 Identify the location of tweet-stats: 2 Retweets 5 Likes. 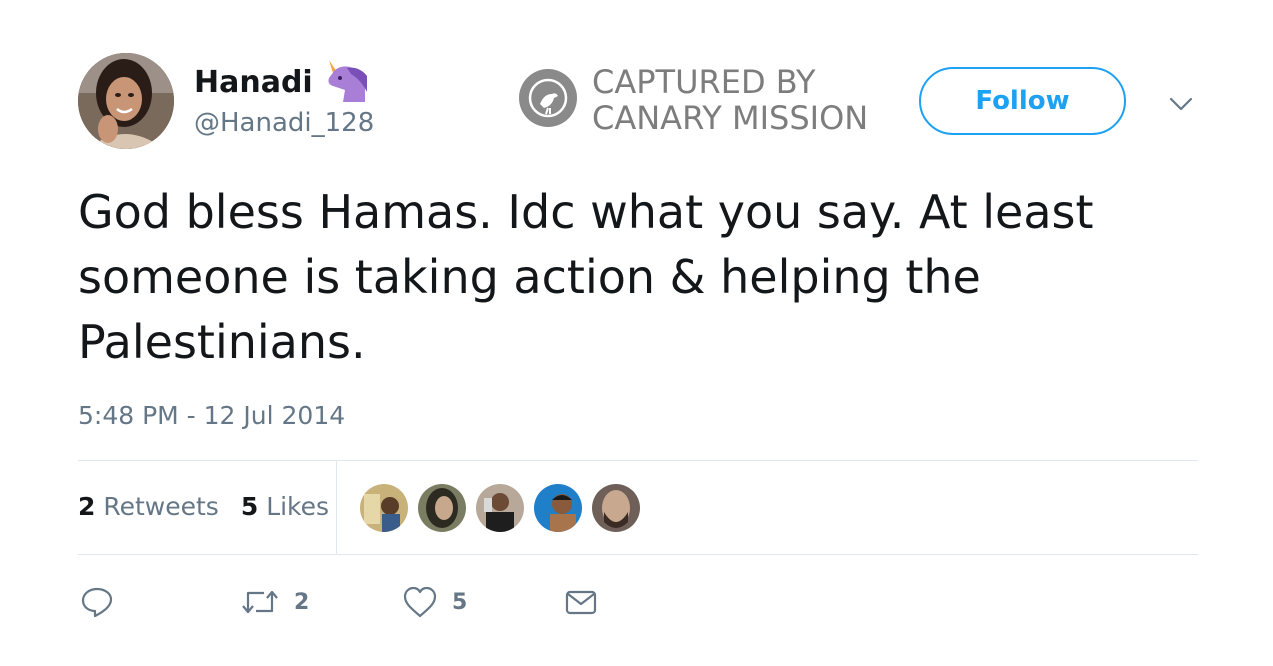
(203, 507).